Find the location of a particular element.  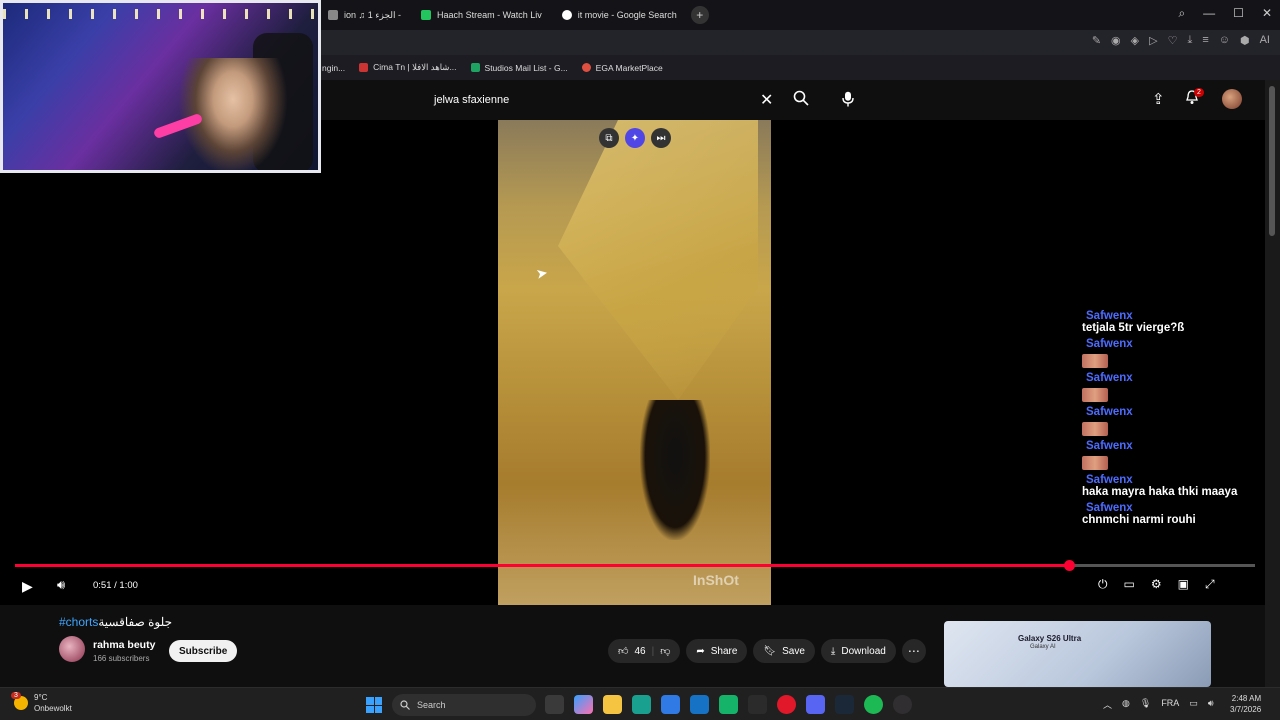

player-right-controls: ⏻ ▭ ⚙ ▣ ⤢ is located at coordinates (1156, 584).